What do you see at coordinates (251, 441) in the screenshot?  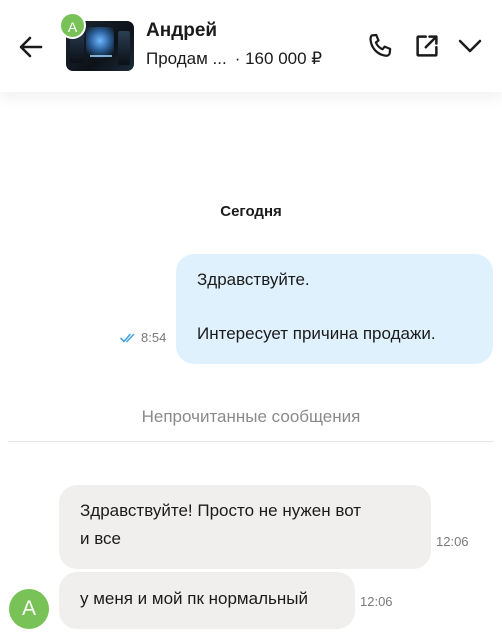 I see `divider` at bounding box center [251, 441].